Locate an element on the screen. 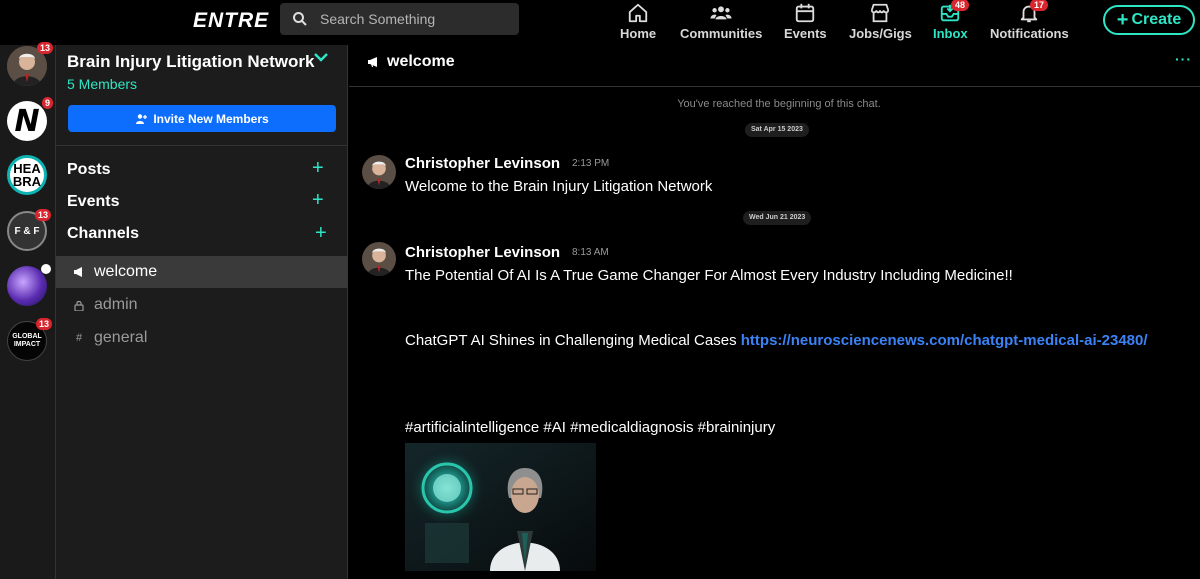 This screenshot has width=1200, height=579. nav-inbox: Inbox 48 is located at coordinates (951, 21).